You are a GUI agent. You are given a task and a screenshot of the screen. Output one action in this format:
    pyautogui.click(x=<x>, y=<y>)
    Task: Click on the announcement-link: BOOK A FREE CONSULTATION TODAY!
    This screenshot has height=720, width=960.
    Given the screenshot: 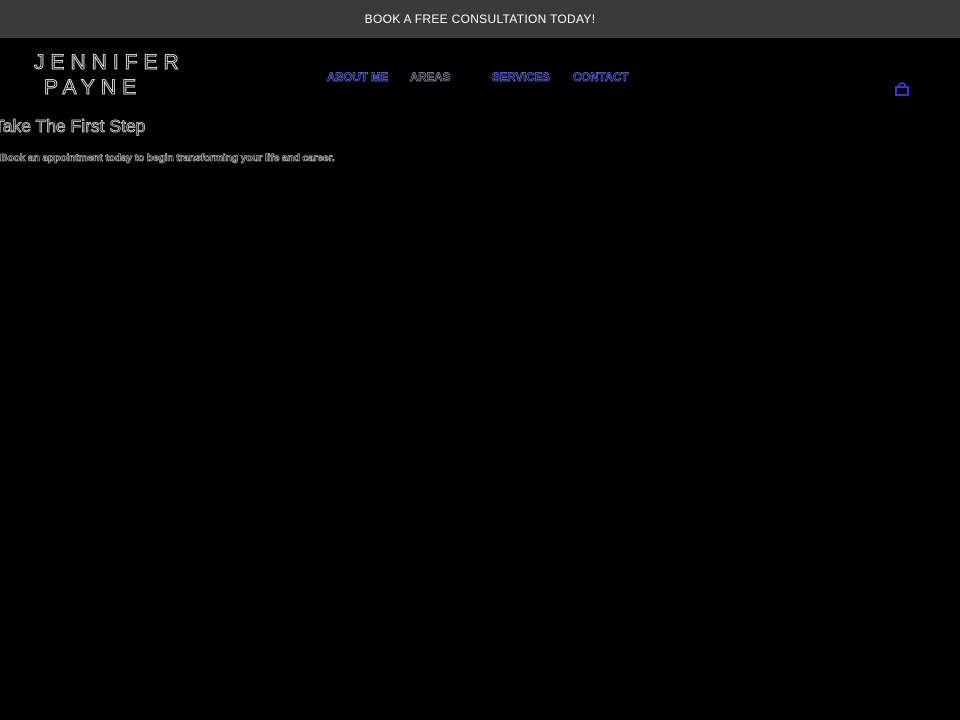 What is the action you would take?
    pyautogui.click(x=480, y=19)
    